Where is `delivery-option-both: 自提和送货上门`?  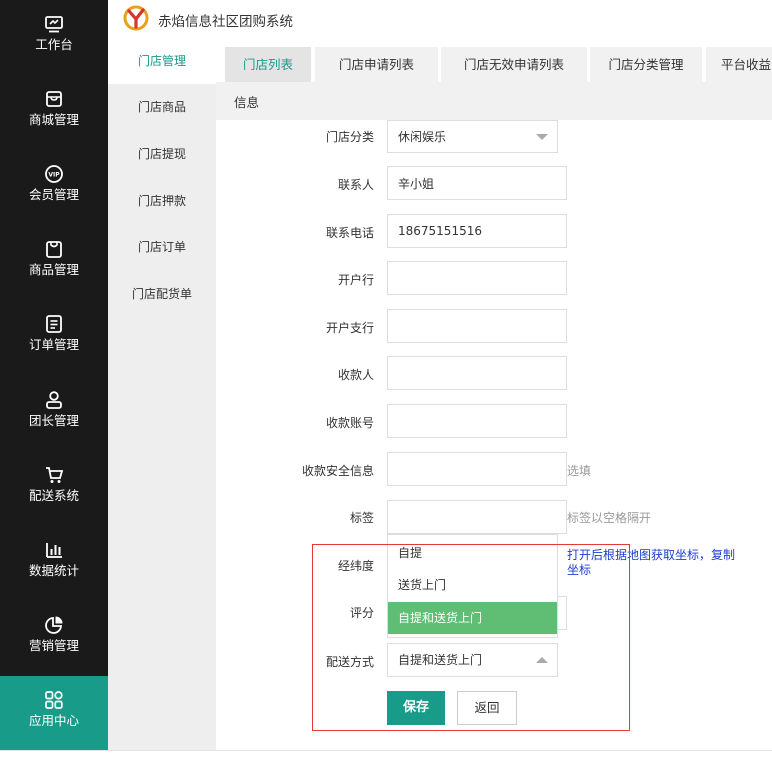 delivery-option-both: 自提和送货上门 is located at coordinates (472, 618).